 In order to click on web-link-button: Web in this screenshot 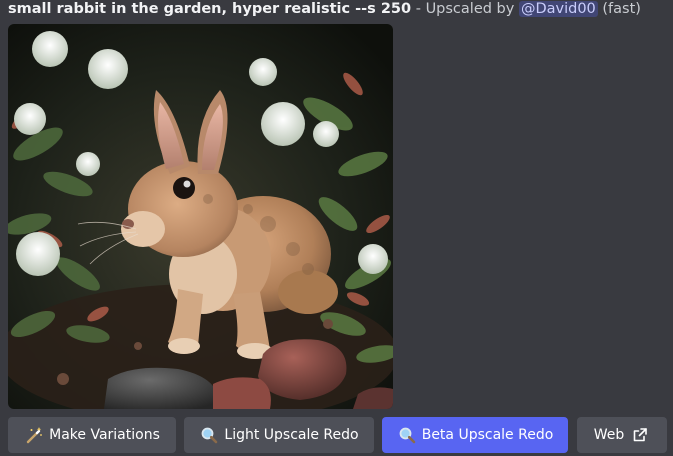, I will do `click(622, 435)`.